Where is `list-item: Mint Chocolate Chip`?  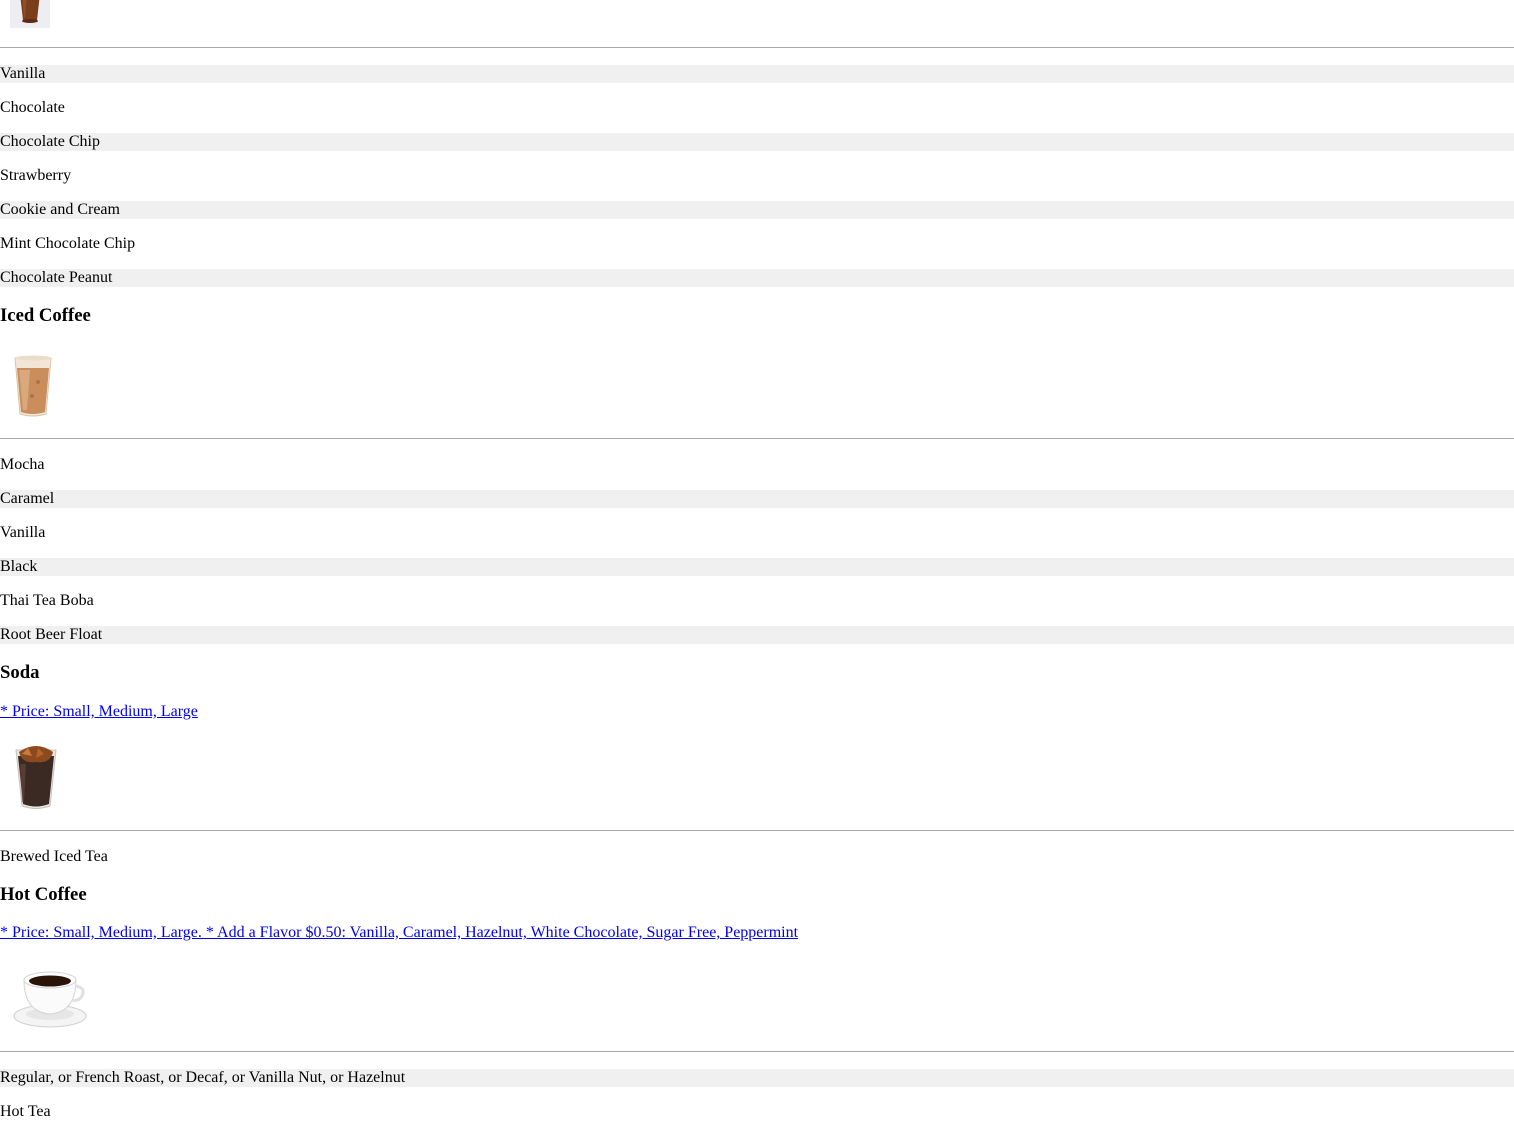
list-item: Mint Chocolate Chip is located at coordinates (68, 243).